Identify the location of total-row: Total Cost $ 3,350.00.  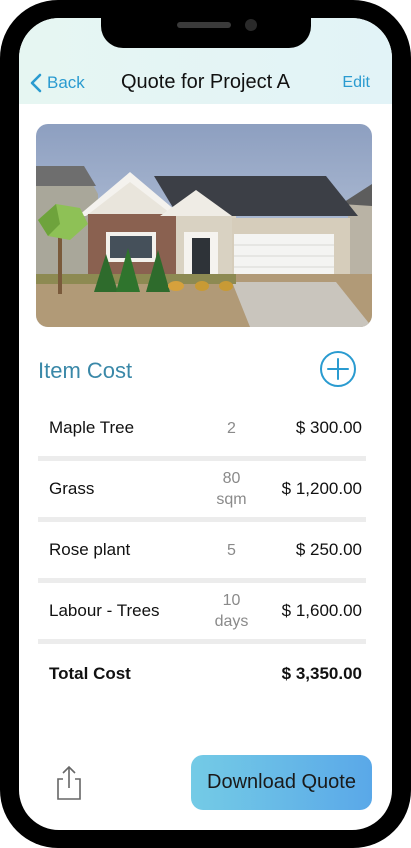
(202, 674).